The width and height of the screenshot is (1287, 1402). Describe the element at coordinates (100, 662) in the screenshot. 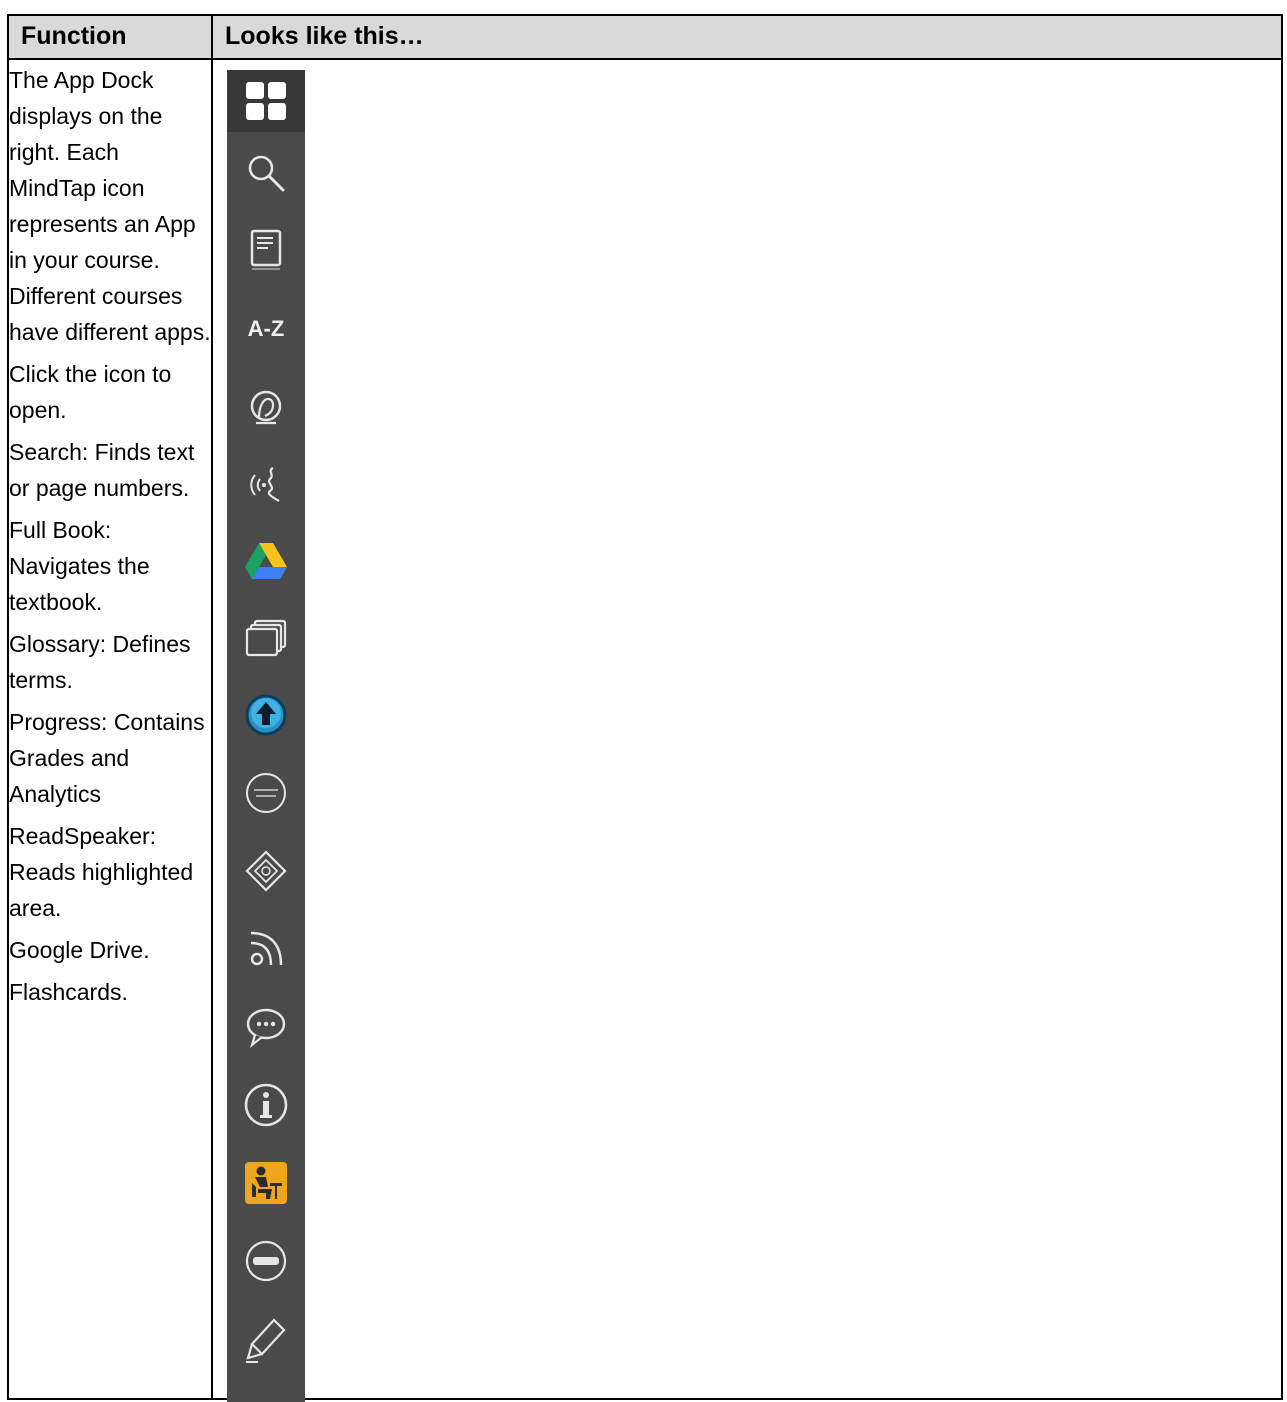

I see `function-paragraph: Glossary: Defines terms.` at that location.